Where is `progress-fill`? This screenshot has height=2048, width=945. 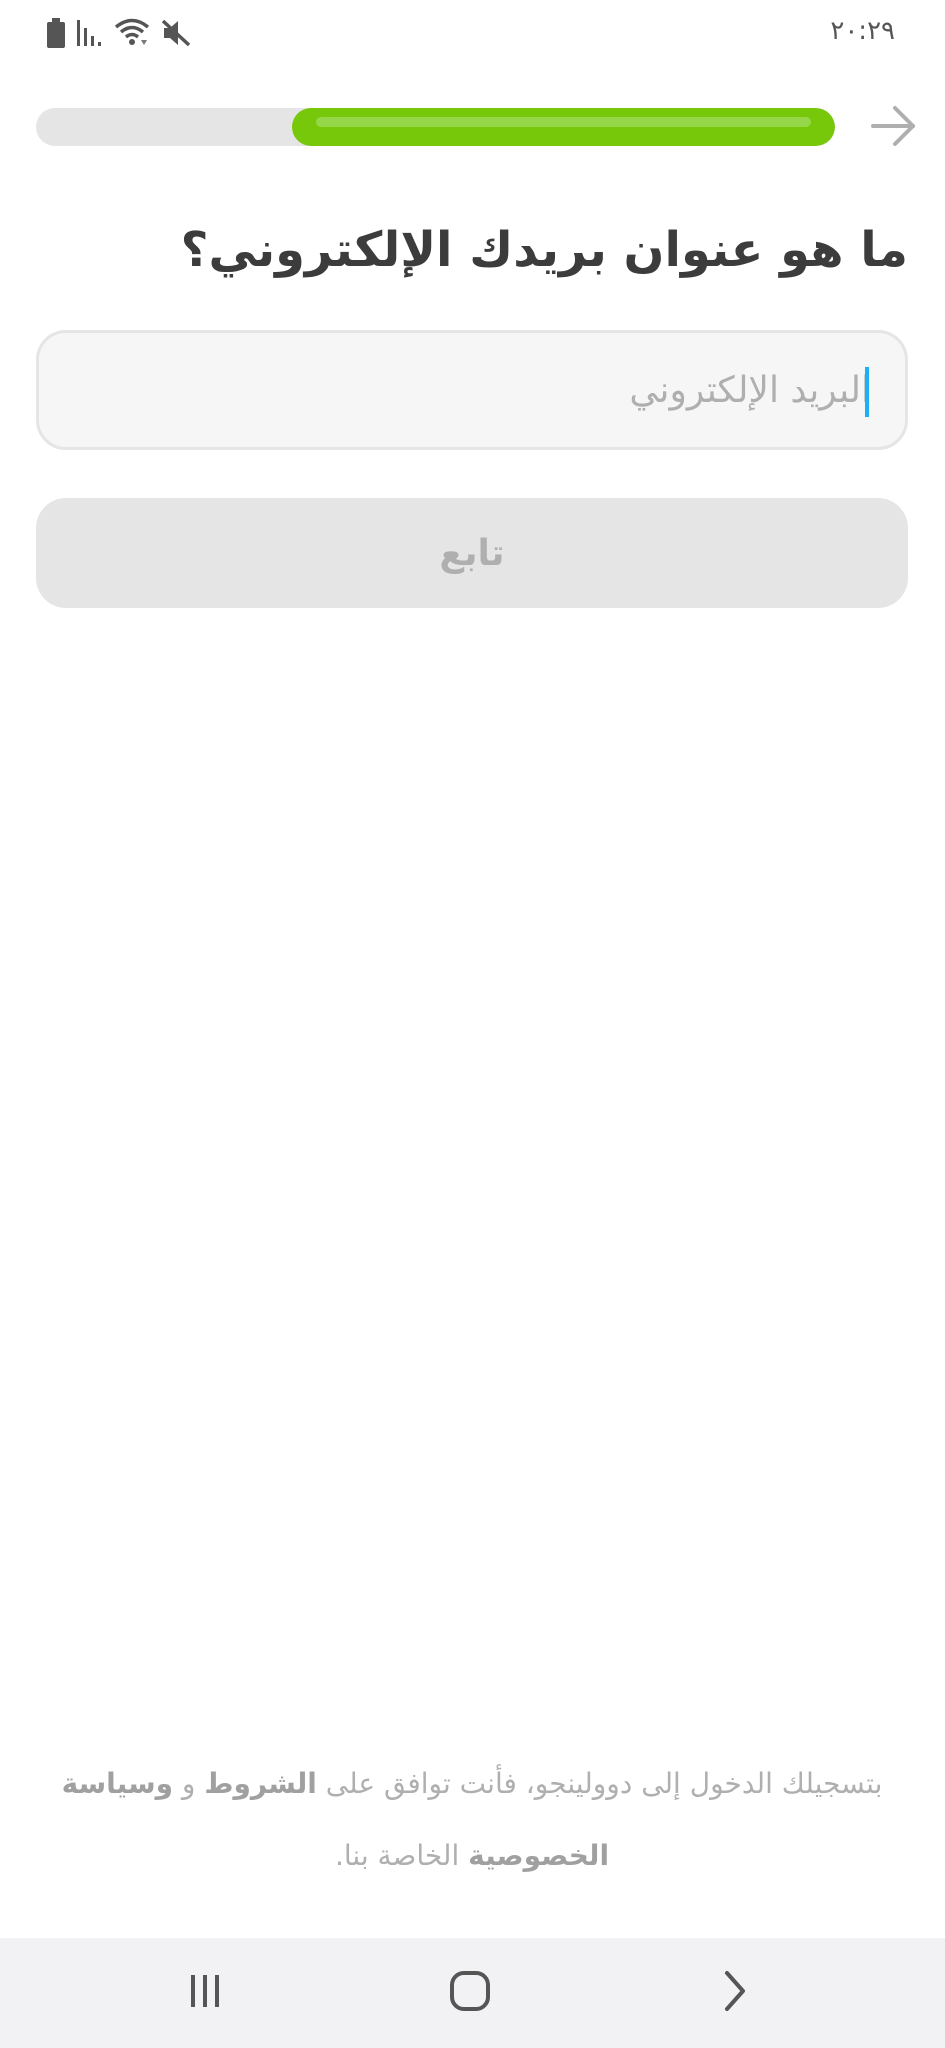 progress-fill is located at coordinates (563, 127).